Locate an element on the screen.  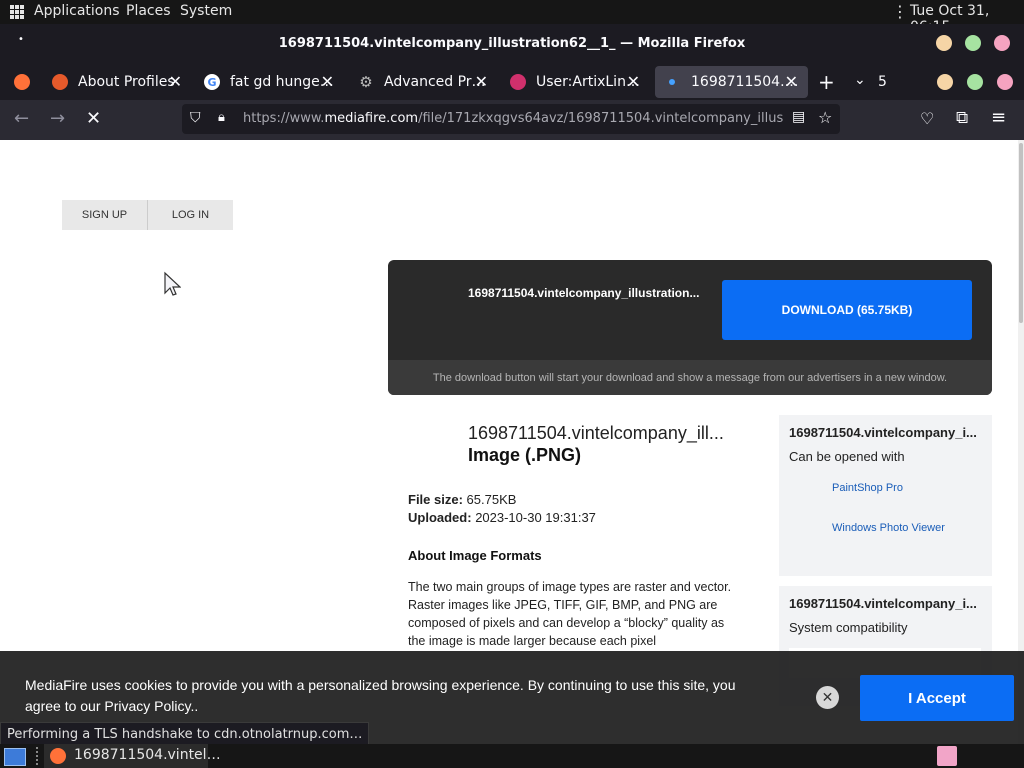
show-desktop-icon is located at coordinates (15, 757).